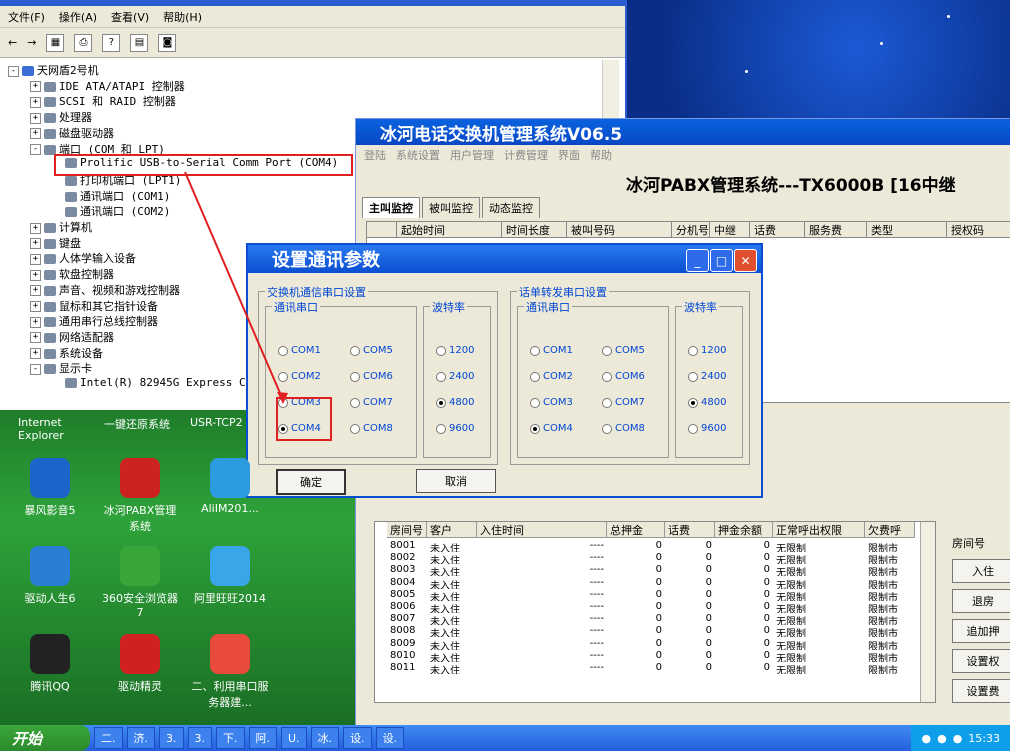 The image size is (1010, 751). Describe the element at coordinates (50, 686) in the screenshot. I see `desktop-icon-label: 腾讯QQ` at that location.